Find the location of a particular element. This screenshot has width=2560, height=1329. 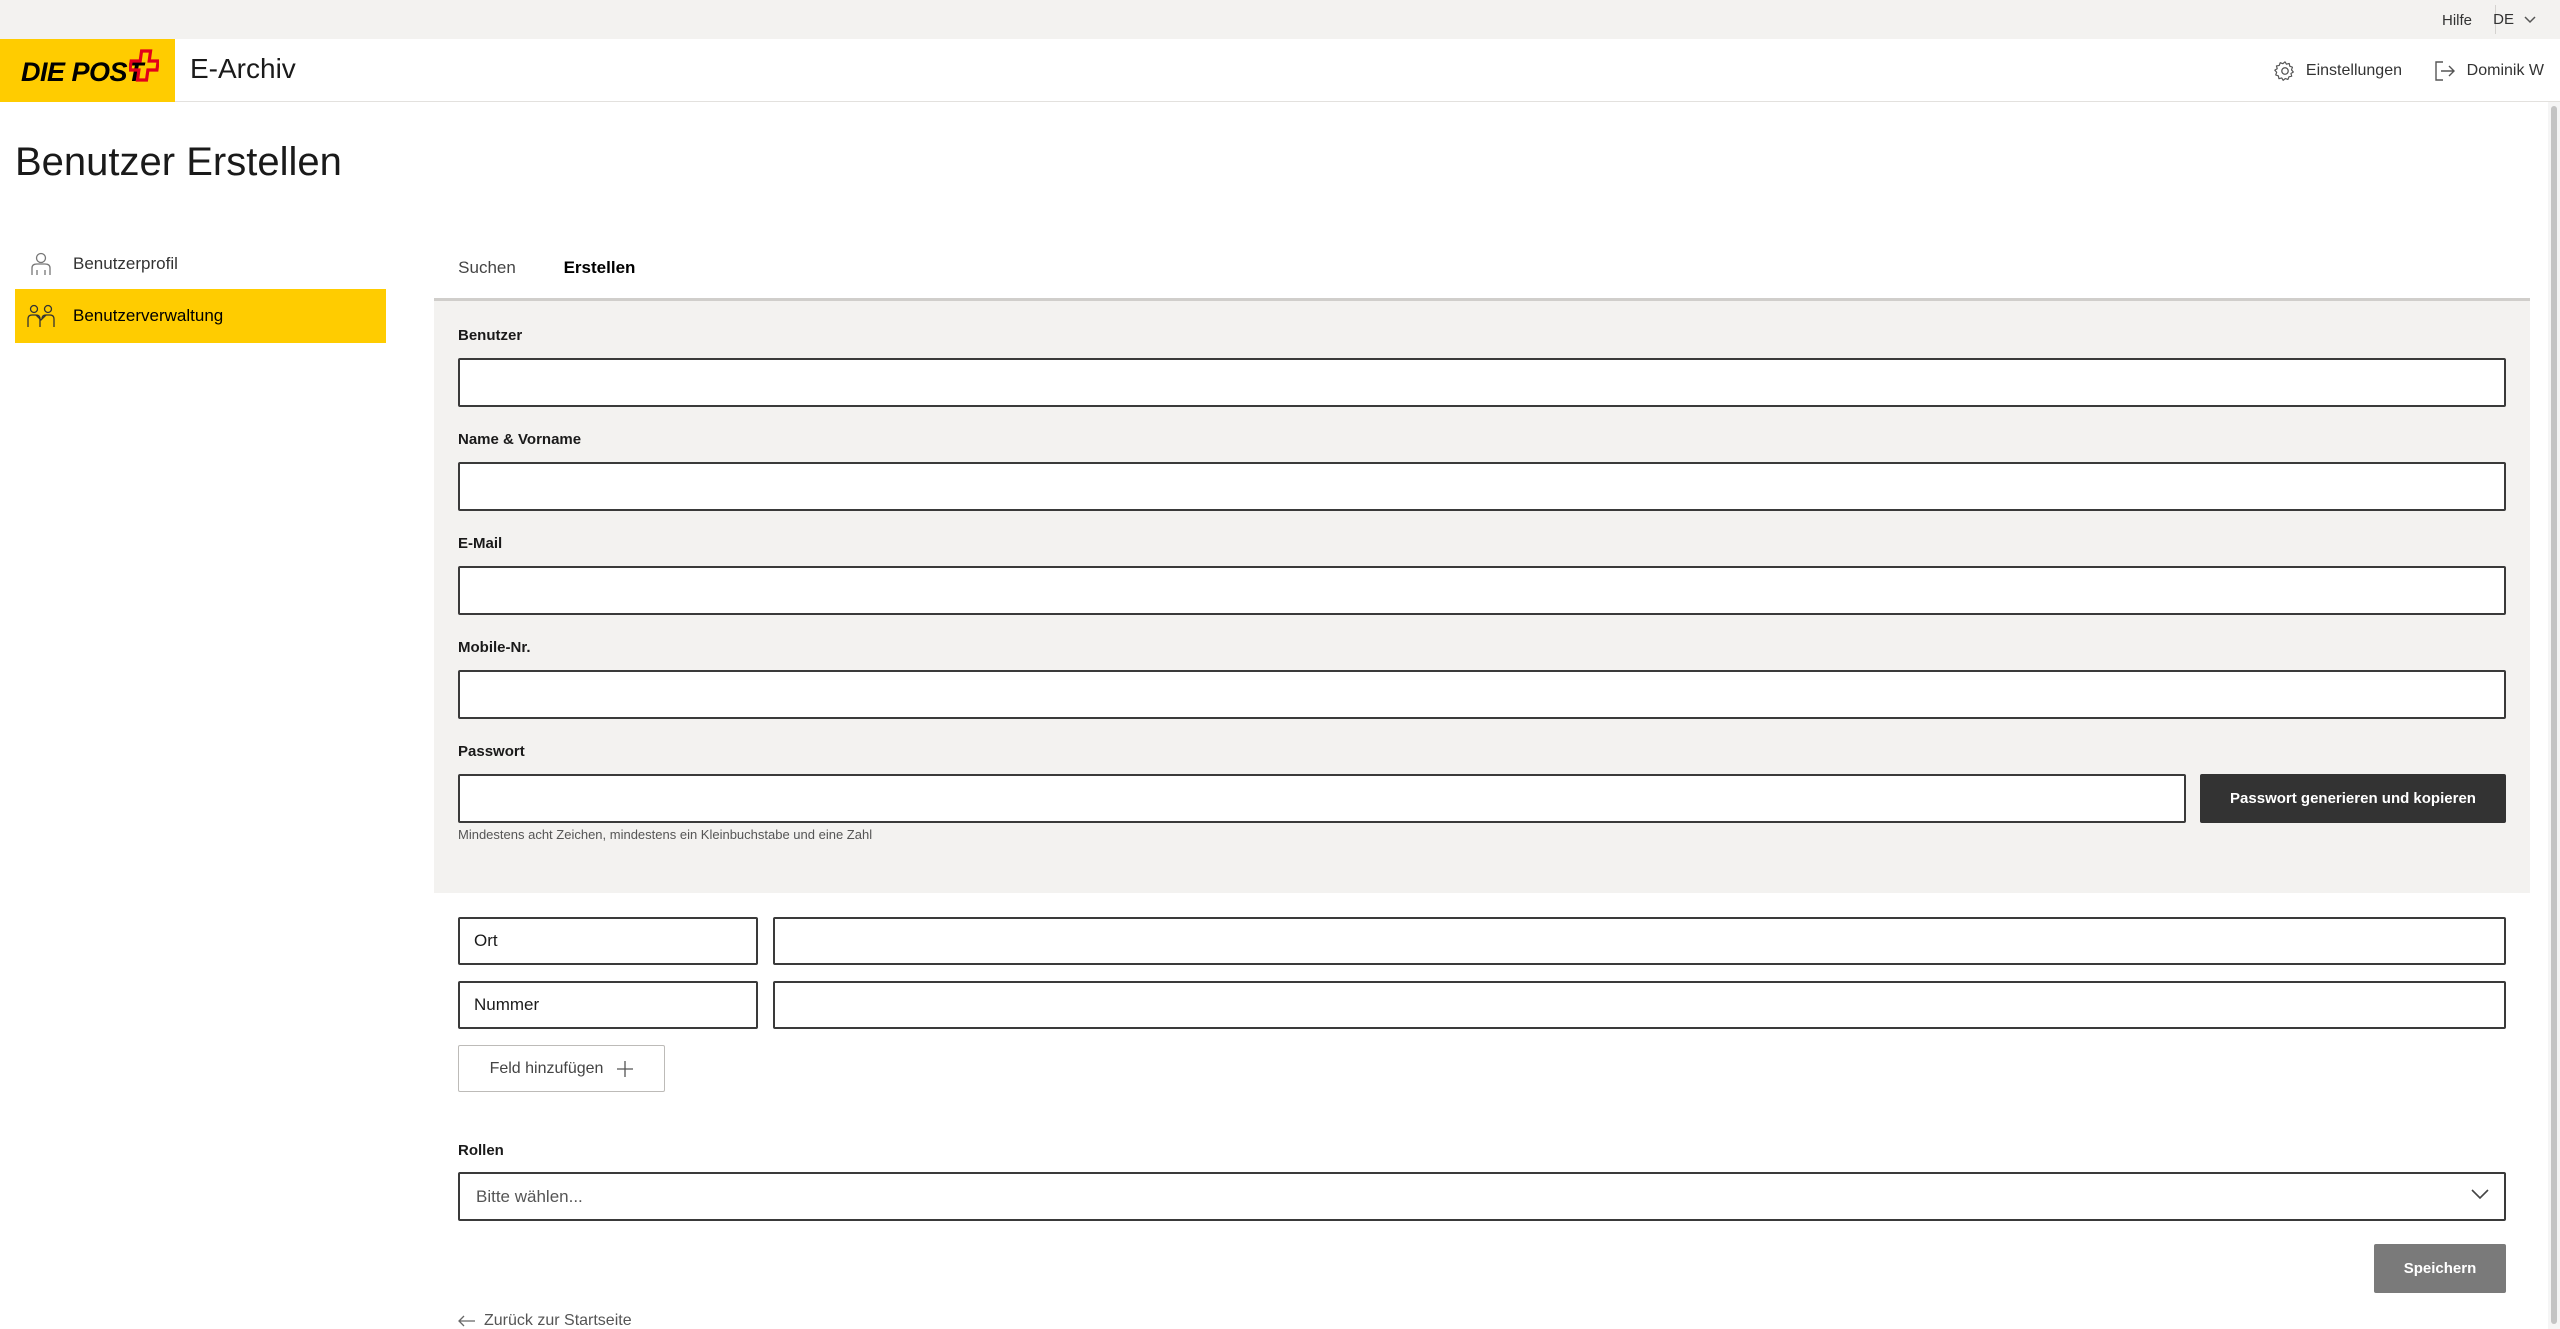

generate-password-button: Passwort generieren und kopieren is located at coordinates (2353, 798).